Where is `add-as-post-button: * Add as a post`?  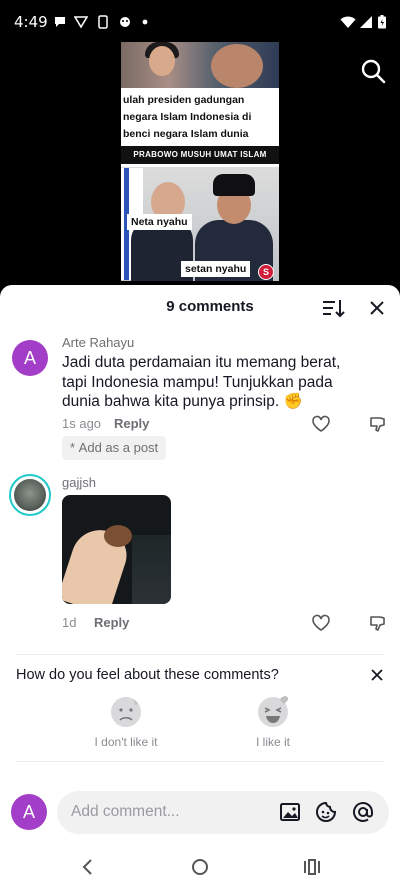 add-as-post-button: * Add as a post is located at coordinates (114, 448).